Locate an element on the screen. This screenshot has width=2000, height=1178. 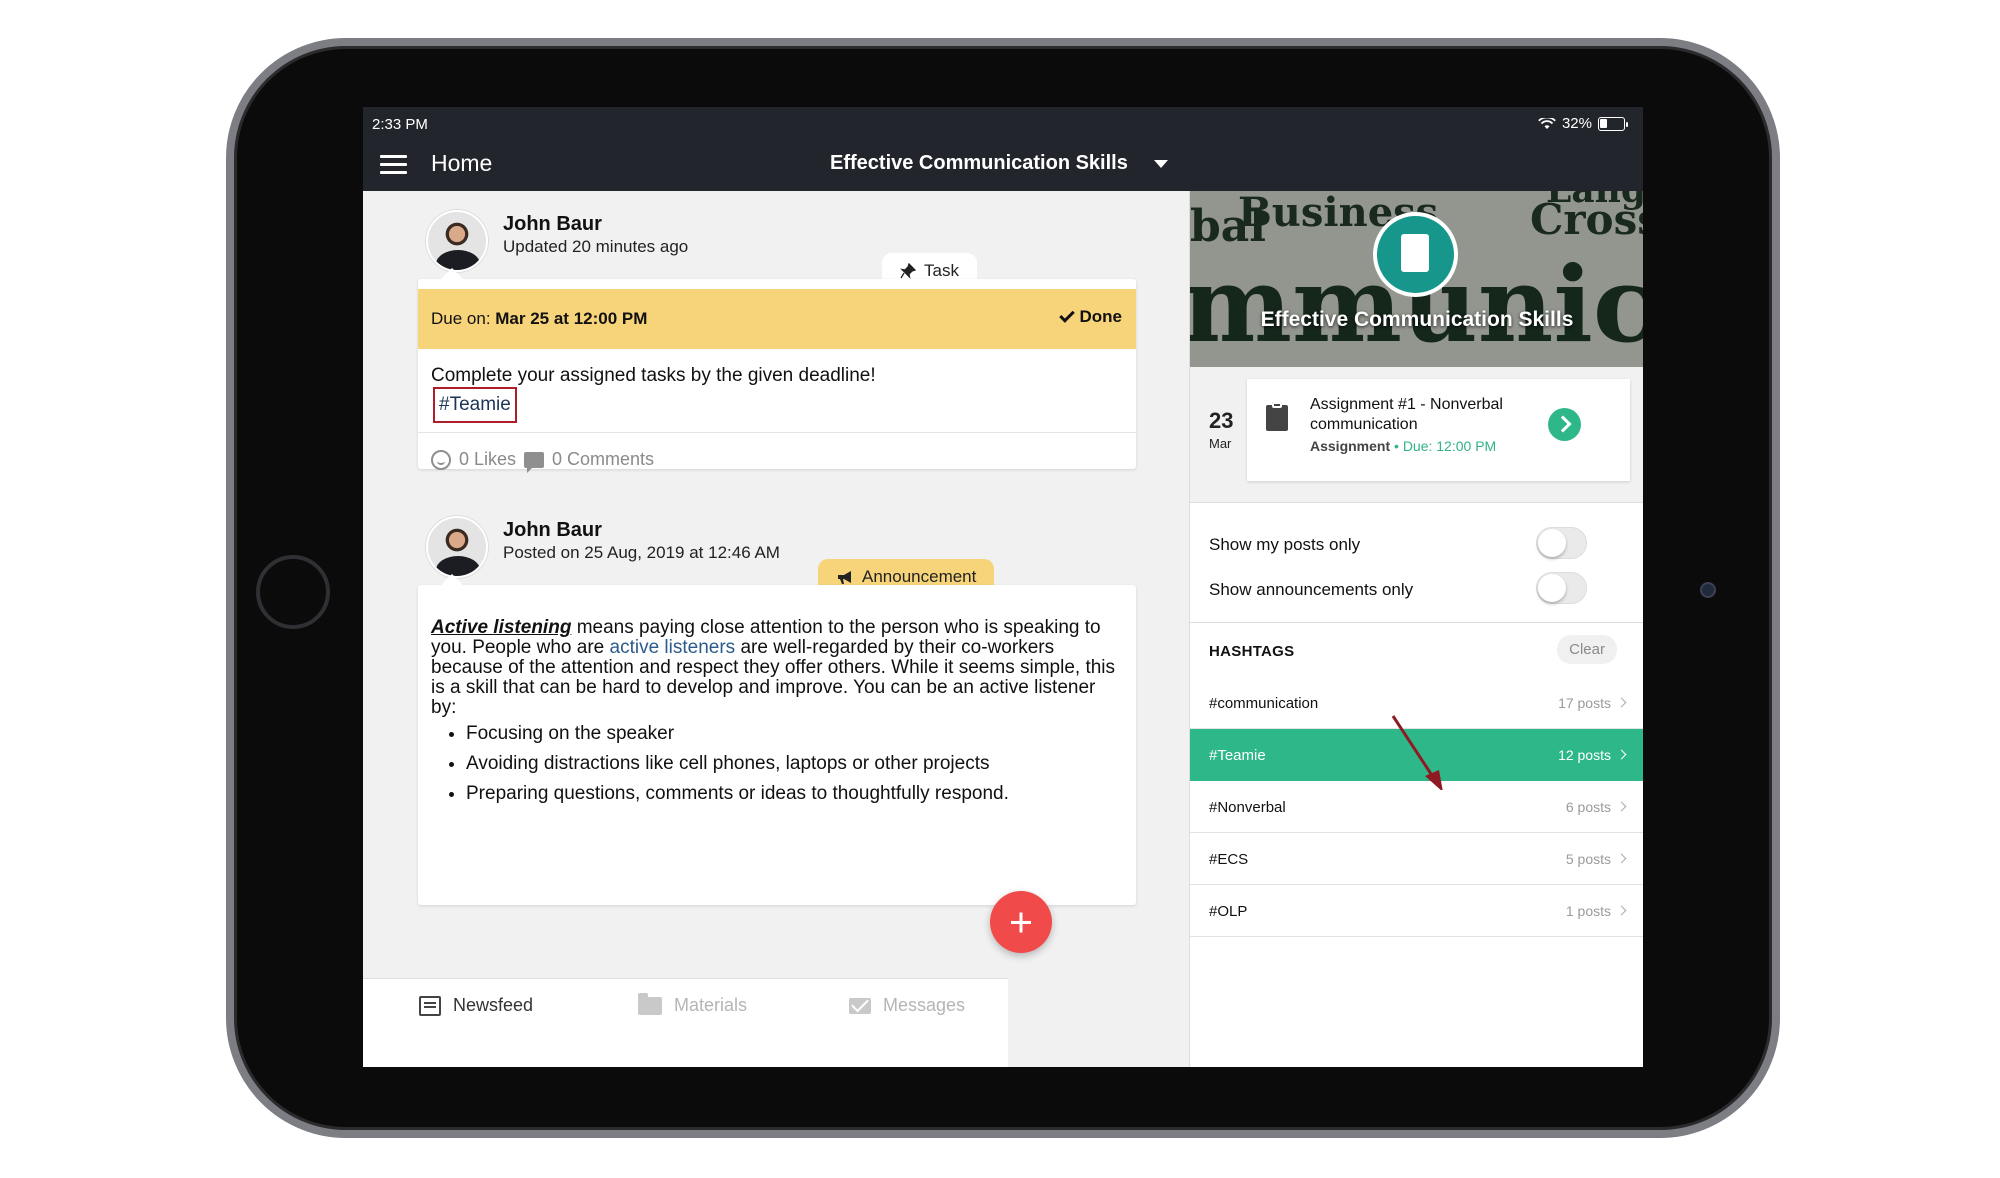
folder-icon is located at coordinates (650, 1003).